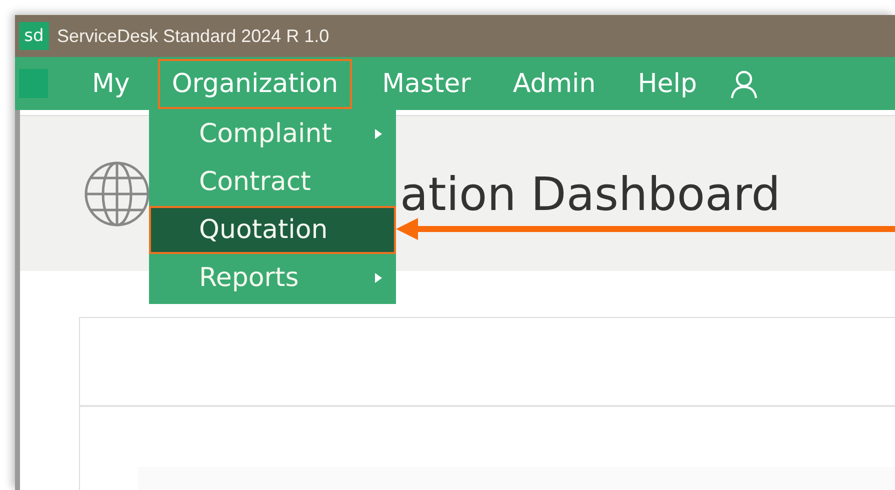 The height and width of the screenshot is (490, 895). Describe the element at coordinates (272, 230) in the screenshot. I see `dropdown-item: Quotation` at that location.